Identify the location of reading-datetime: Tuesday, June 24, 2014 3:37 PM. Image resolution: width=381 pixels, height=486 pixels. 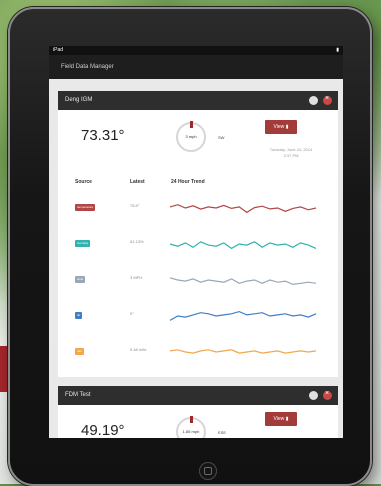
(291, 153).